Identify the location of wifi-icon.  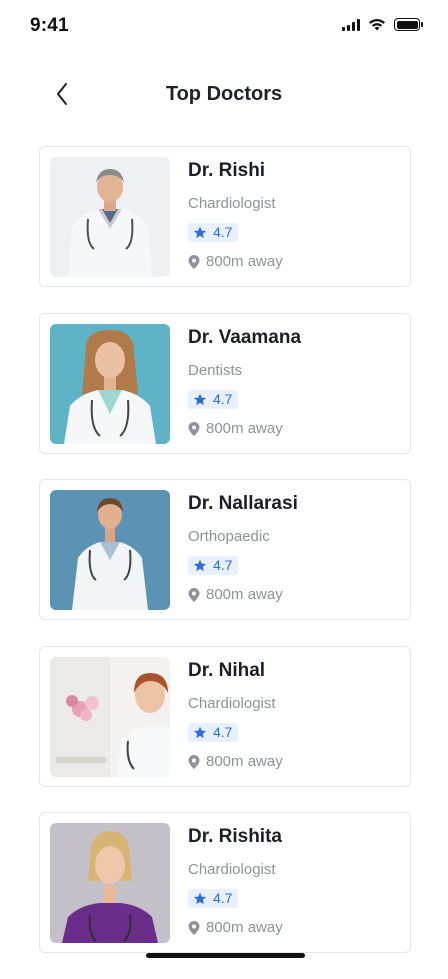
(377, 25).